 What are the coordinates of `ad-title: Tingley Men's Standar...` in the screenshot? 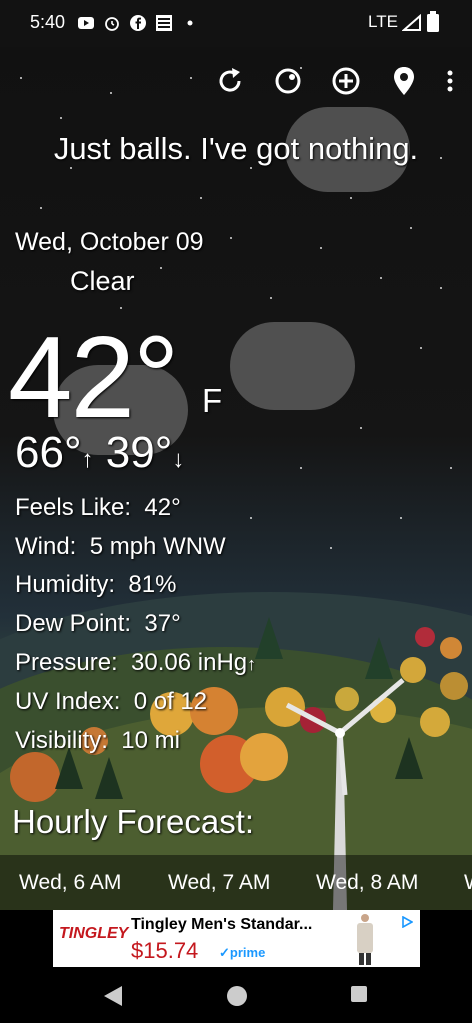 It's located at (221, 925).